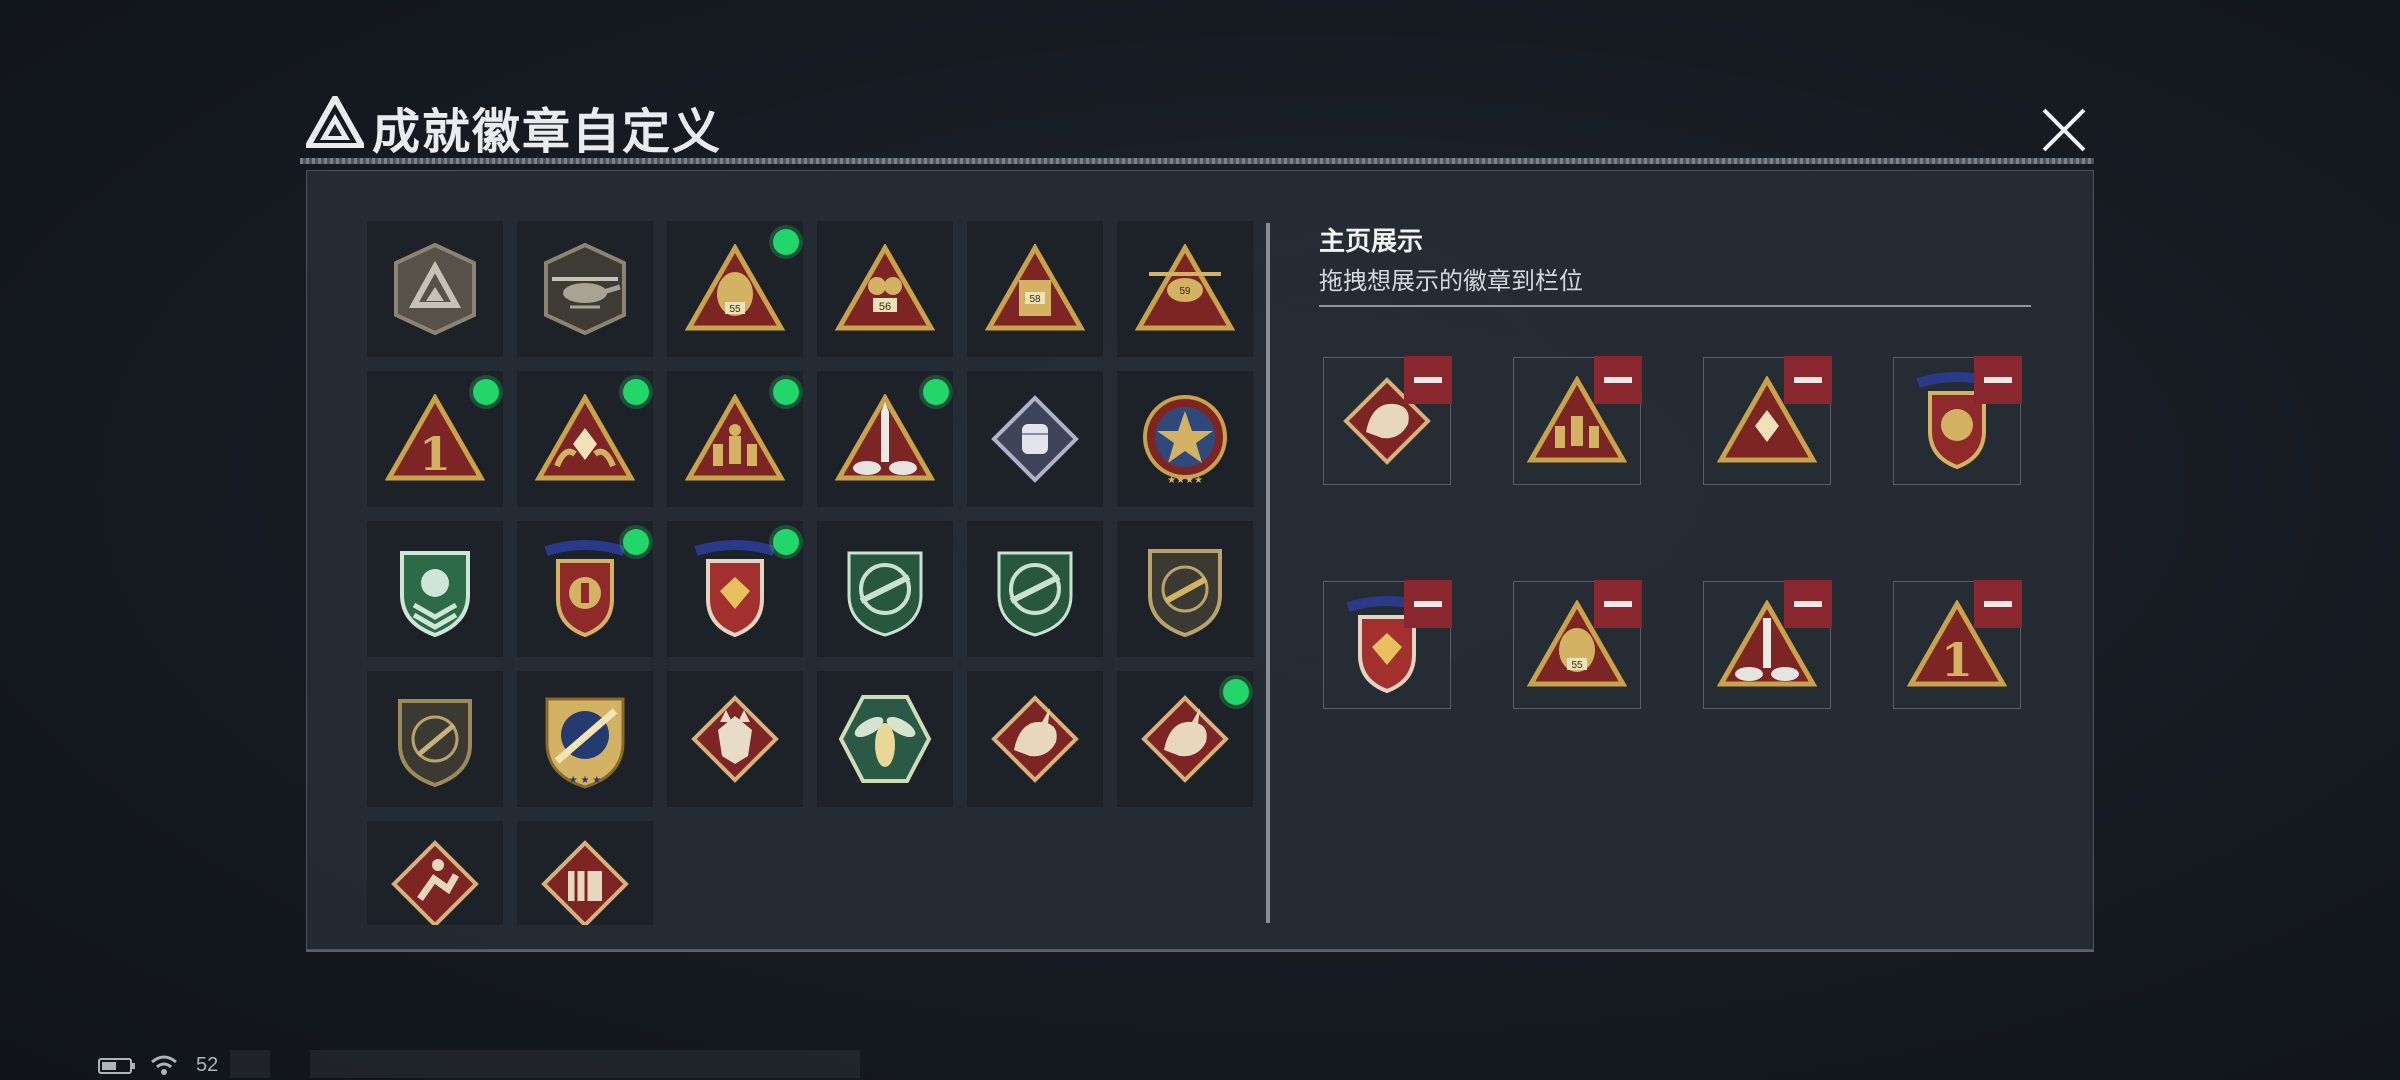 The image size is (2400, 1080). Describe the element at coordinates (885, 307) in the screenshot. I see `svg-text: 56` at that location.